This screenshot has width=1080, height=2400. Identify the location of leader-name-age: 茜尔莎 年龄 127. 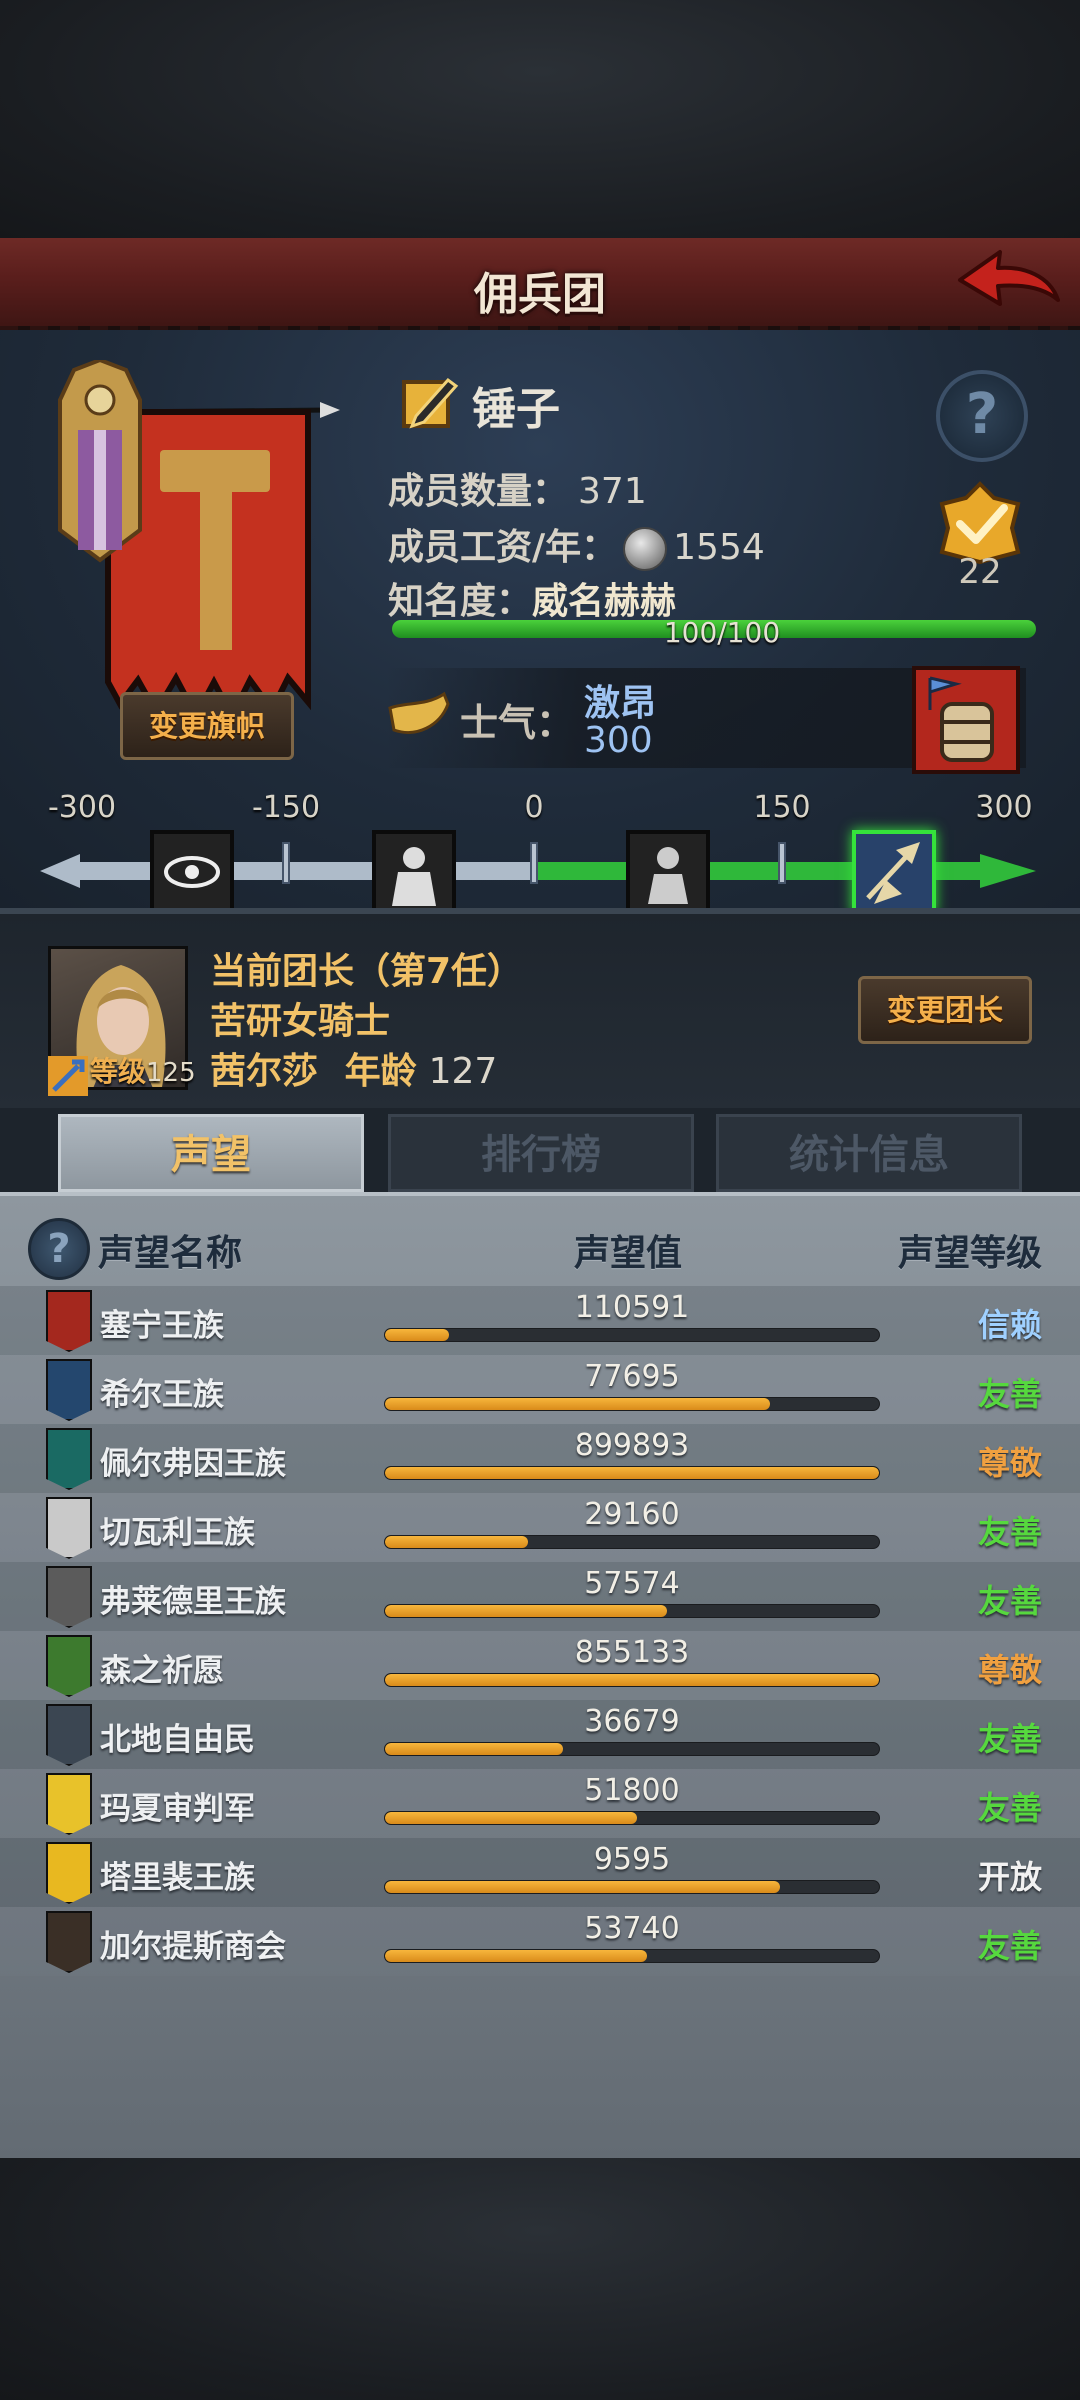
(353, 1068).